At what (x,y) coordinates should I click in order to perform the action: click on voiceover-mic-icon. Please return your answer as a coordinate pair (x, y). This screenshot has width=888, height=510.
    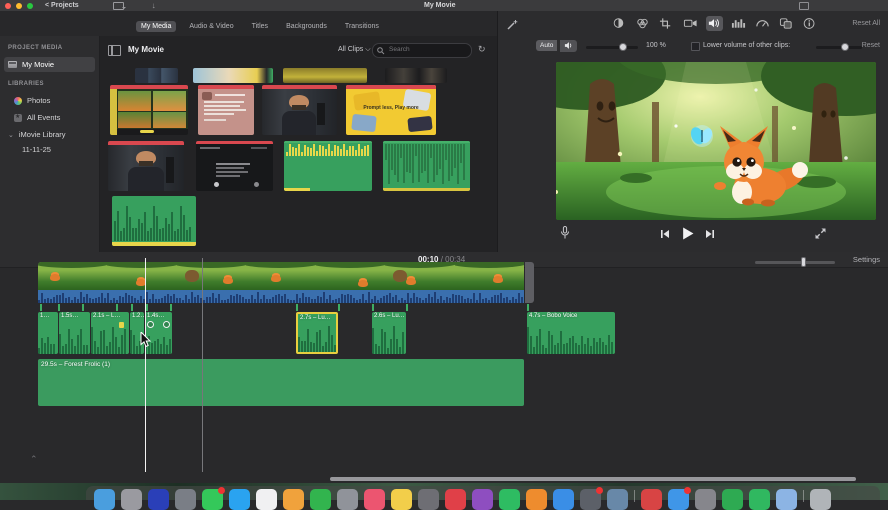
    Looking at the image, I should click on (565, 233).